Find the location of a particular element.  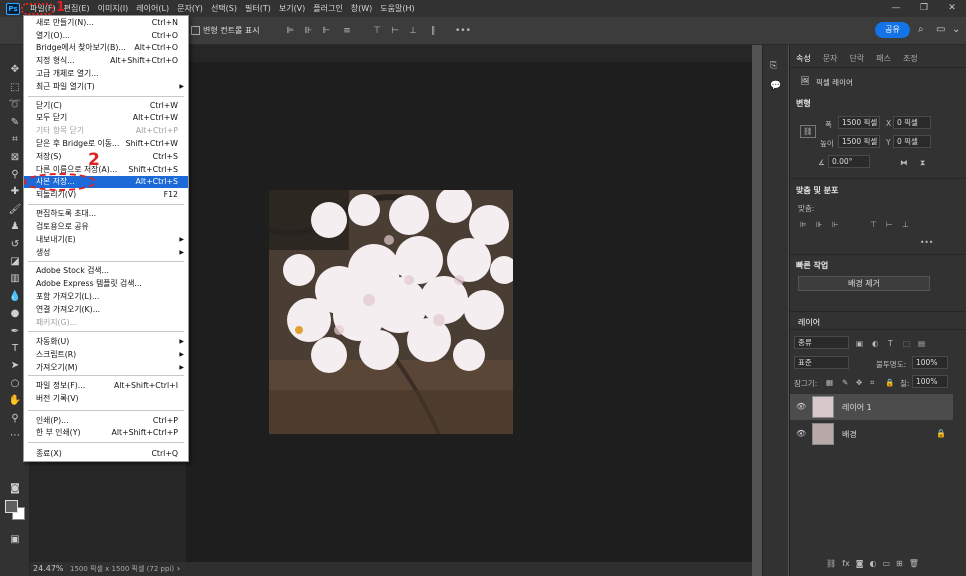

file-menu-item: 종료(X) Ctrl+Q is located at coordinates (106, 454).